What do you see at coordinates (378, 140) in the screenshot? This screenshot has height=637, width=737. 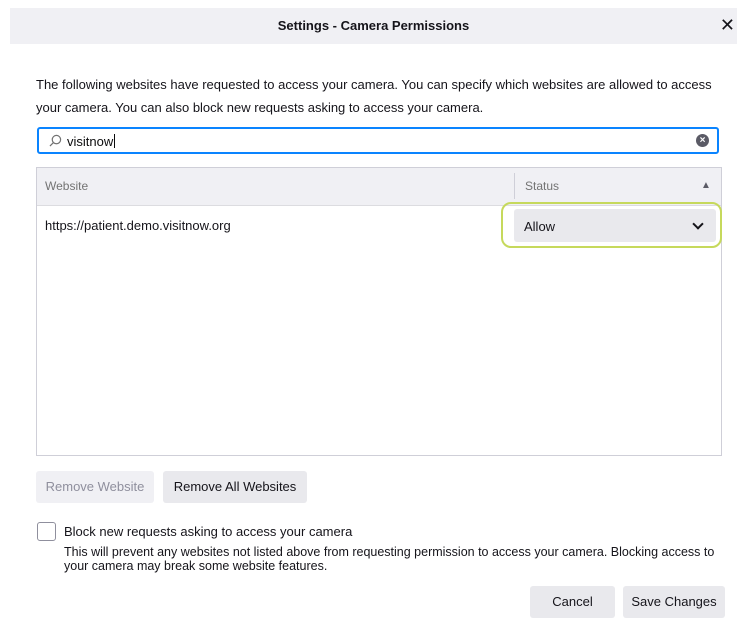 I see `search-field: visitnow ×` at bounding box center [378, 140].